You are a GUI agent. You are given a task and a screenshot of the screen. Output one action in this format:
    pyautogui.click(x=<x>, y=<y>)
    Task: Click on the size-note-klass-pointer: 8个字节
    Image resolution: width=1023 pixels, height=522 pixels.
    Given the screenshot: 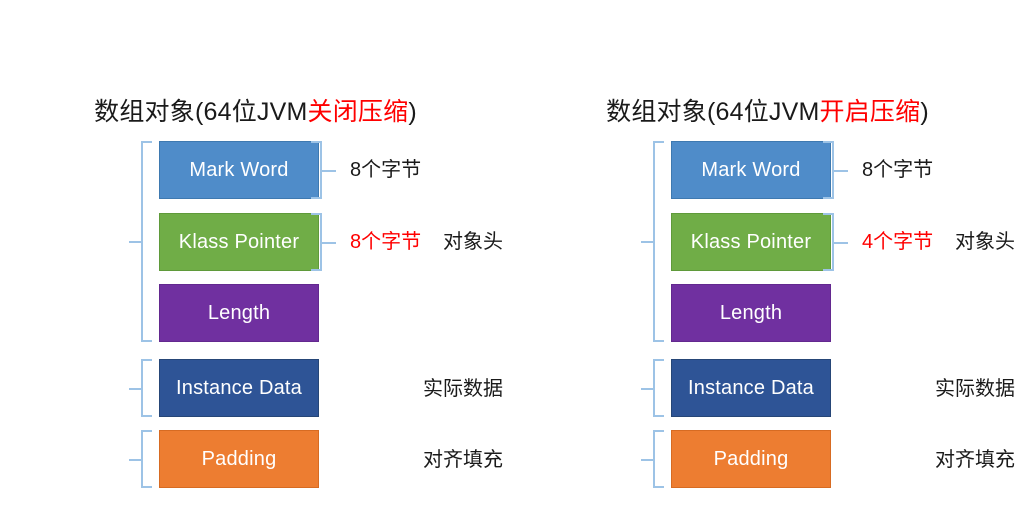 What is the action you would take?
    pyautogui.click(x=386, y=242)
    